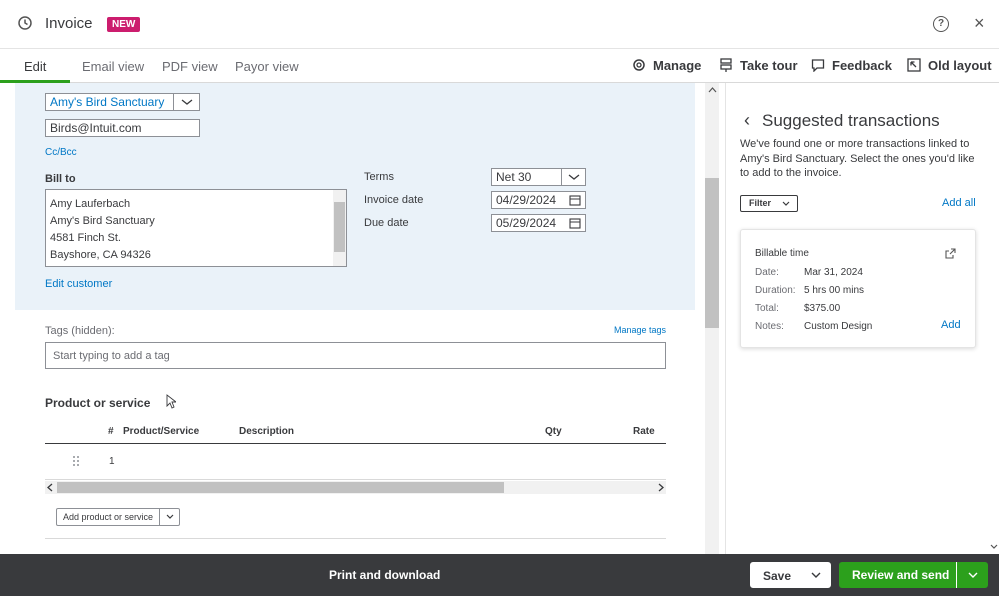  Describe the element at coordinates (769, 326) in the screenshot. I see `notes-label: Notes:` at that location.